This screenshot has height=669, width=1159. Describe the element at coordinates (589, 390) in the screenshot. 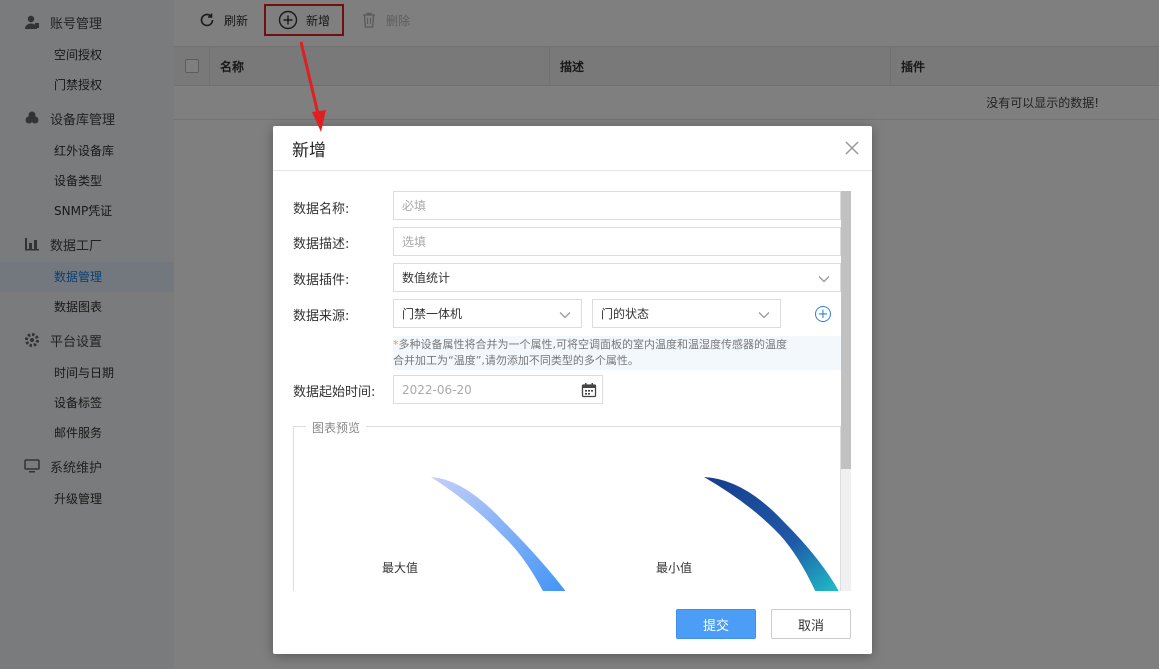

I see `calendar-icon` at that location.